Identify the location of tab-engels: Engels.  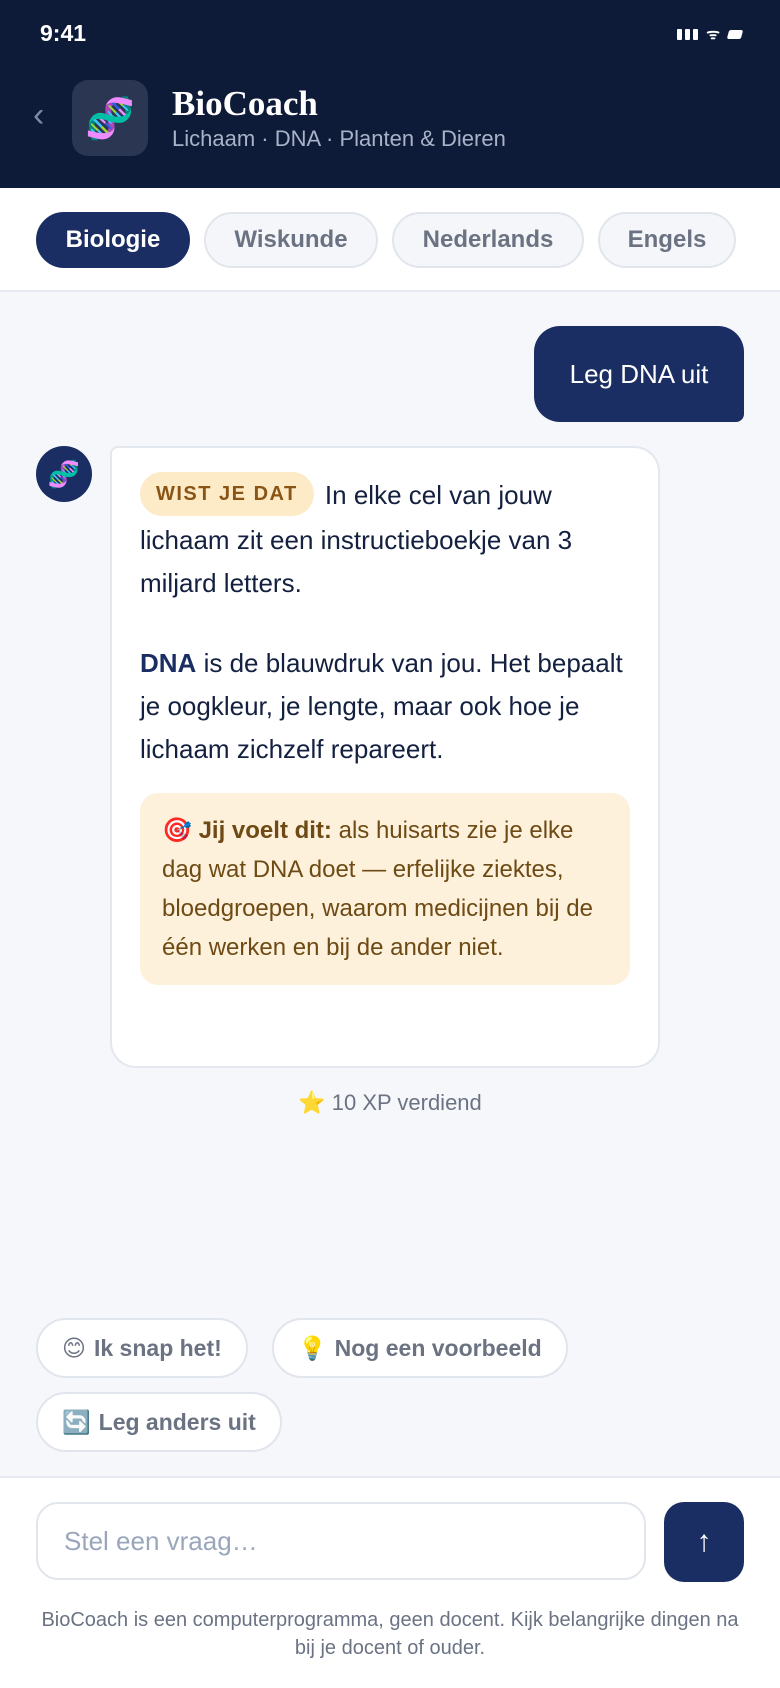
(667, 240).